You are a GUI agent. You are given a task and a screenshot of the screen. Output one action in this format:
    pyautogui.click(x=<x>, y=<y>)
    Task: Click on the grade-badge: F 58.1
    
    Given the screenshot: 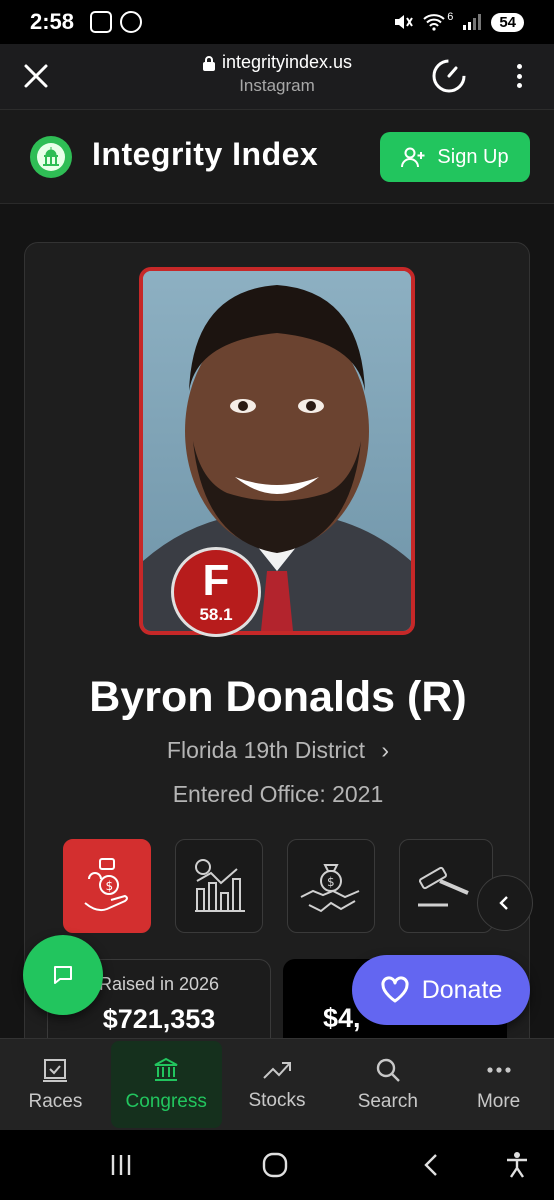 What is the action you would take?
    pyautogui.click(x=216, y=592)
    